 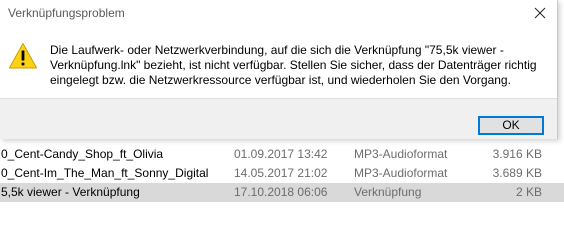 I want to click on file-size: 3.689 KB, so click(x=517, y=173).